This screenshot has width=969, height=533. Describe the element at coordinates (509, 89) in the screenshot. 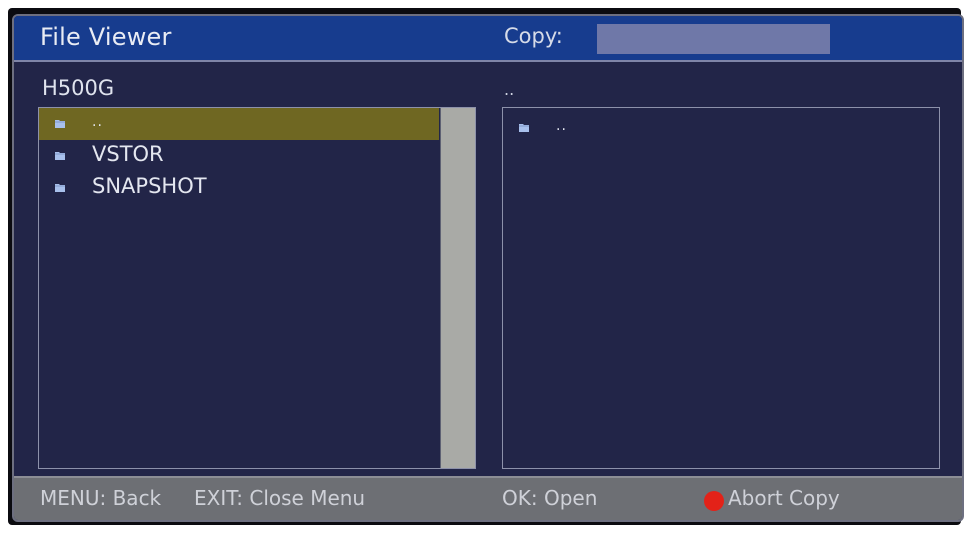

I see `right-pane-path: ..` at that location.